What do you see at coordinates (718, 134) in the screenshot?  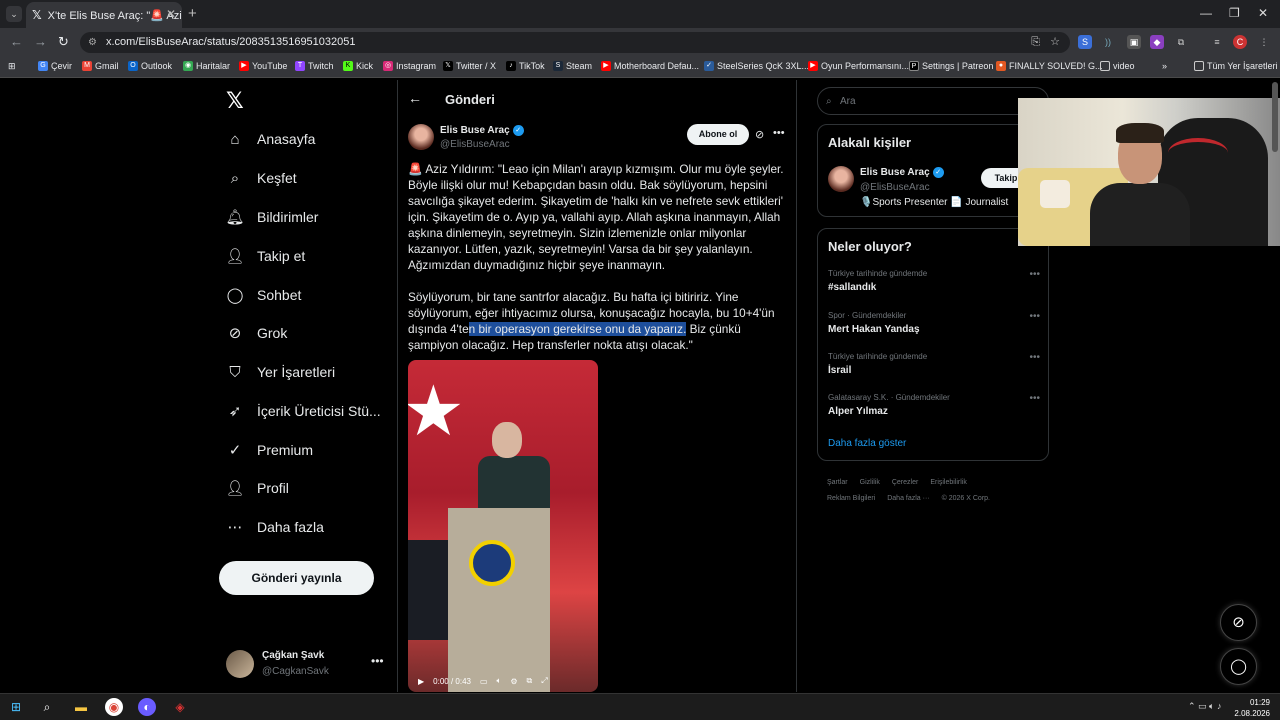 I see `subscribe-button: Abone ol` at bounding box center [718, 134].